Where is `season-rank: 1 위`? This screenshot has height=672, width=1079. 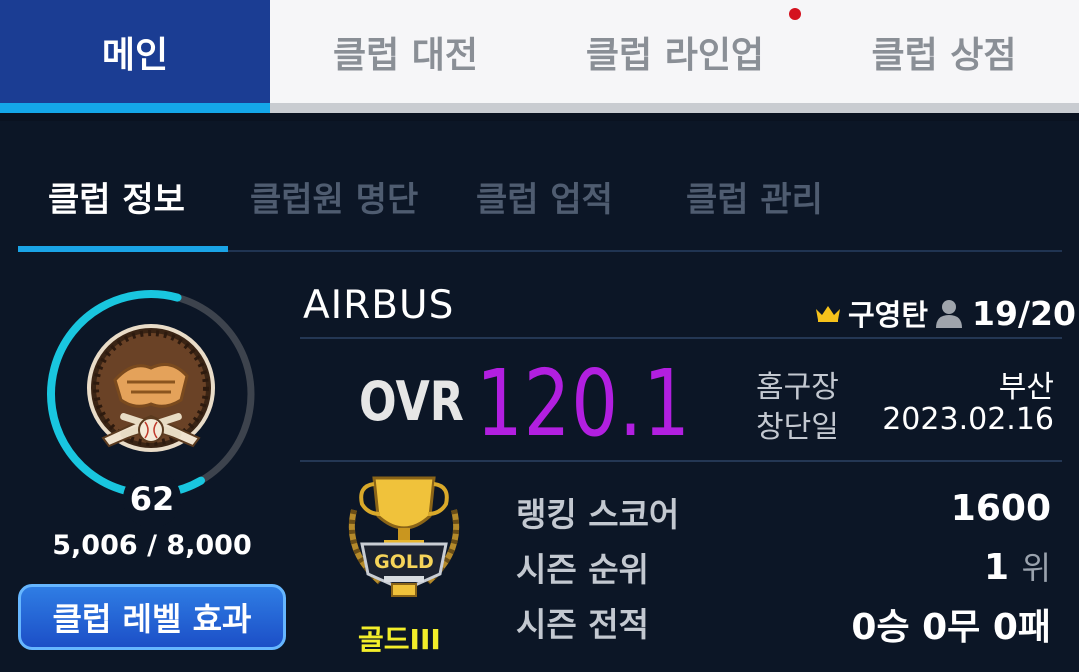
season-rank: 1 위 is located at coordinates (1017, 566).